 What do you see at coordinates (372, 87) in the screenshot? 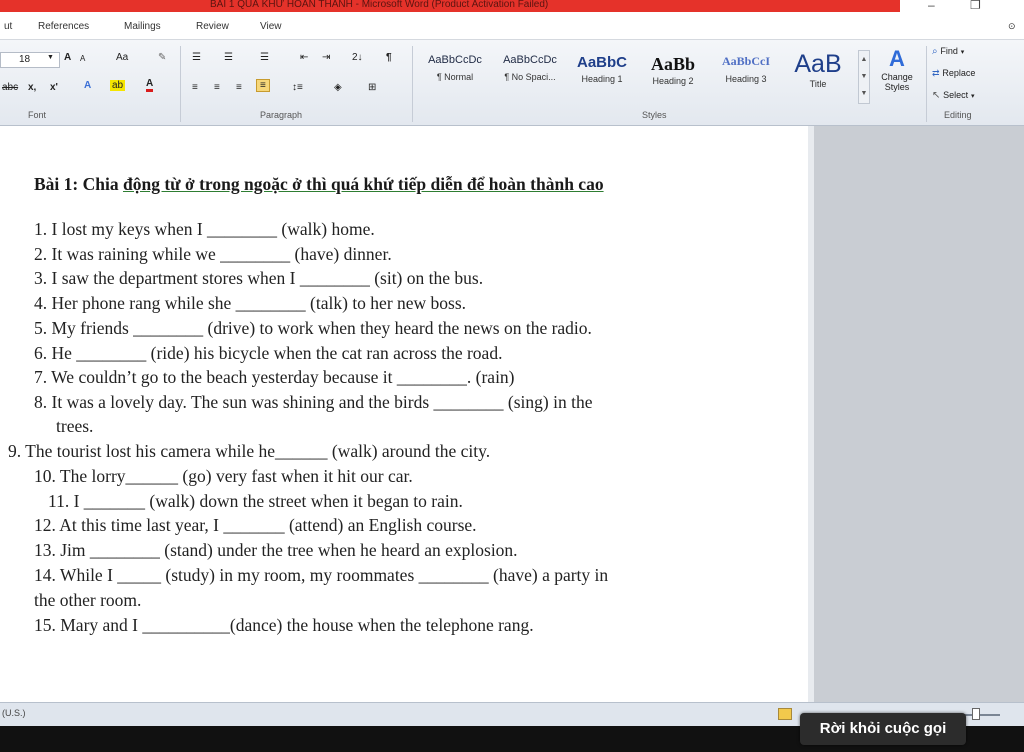
I see `borders-icon: ⊞` at bounding box center [372, 87].